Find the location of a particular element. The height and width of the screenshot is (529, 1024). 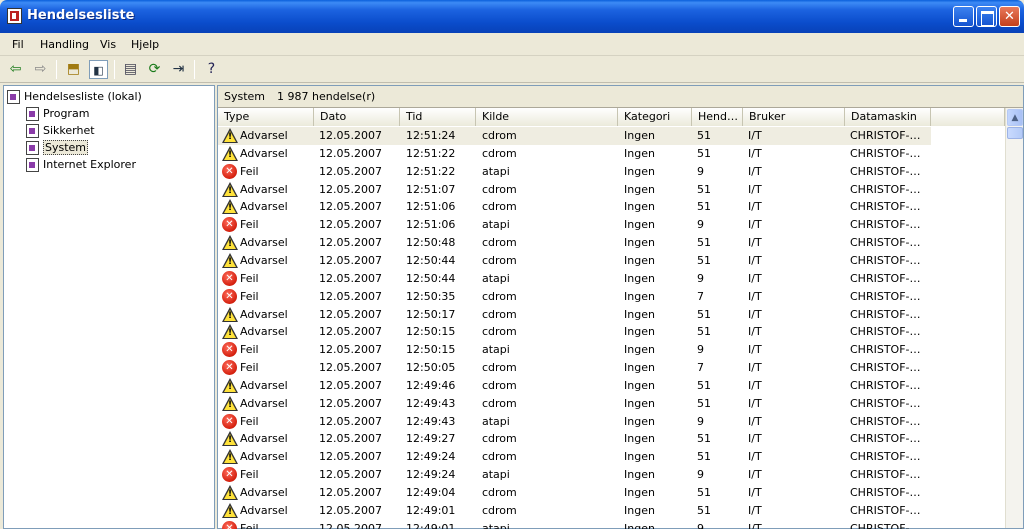

cell-hendelse: 7 is located at coordinates (700, 368).